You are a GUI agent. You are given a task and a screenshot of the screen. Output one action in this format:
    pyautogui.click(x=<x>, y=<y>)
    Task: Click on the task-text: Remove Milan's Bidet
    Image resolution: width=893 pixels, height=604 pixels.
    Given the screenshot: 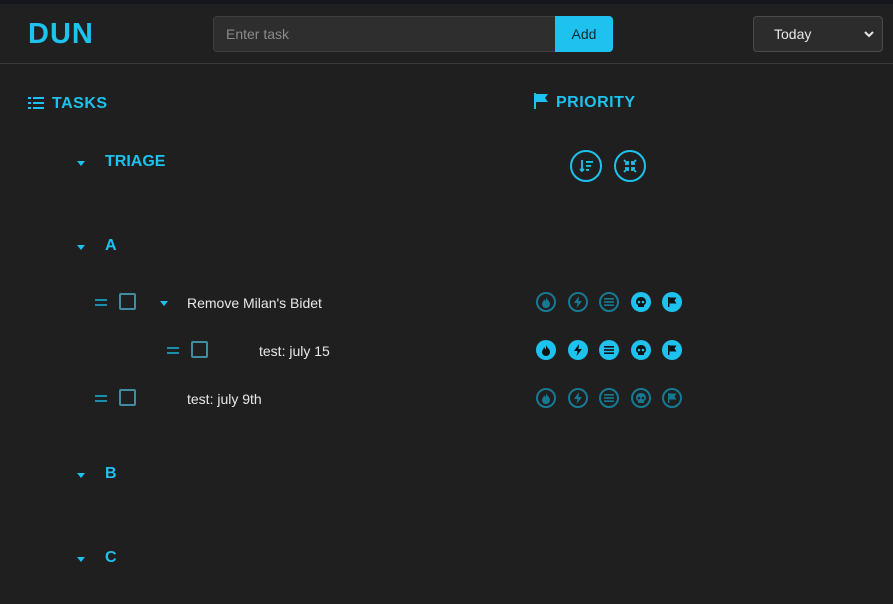 What is the action you would take?
    pyautogui.click(x=254, y=303)
    